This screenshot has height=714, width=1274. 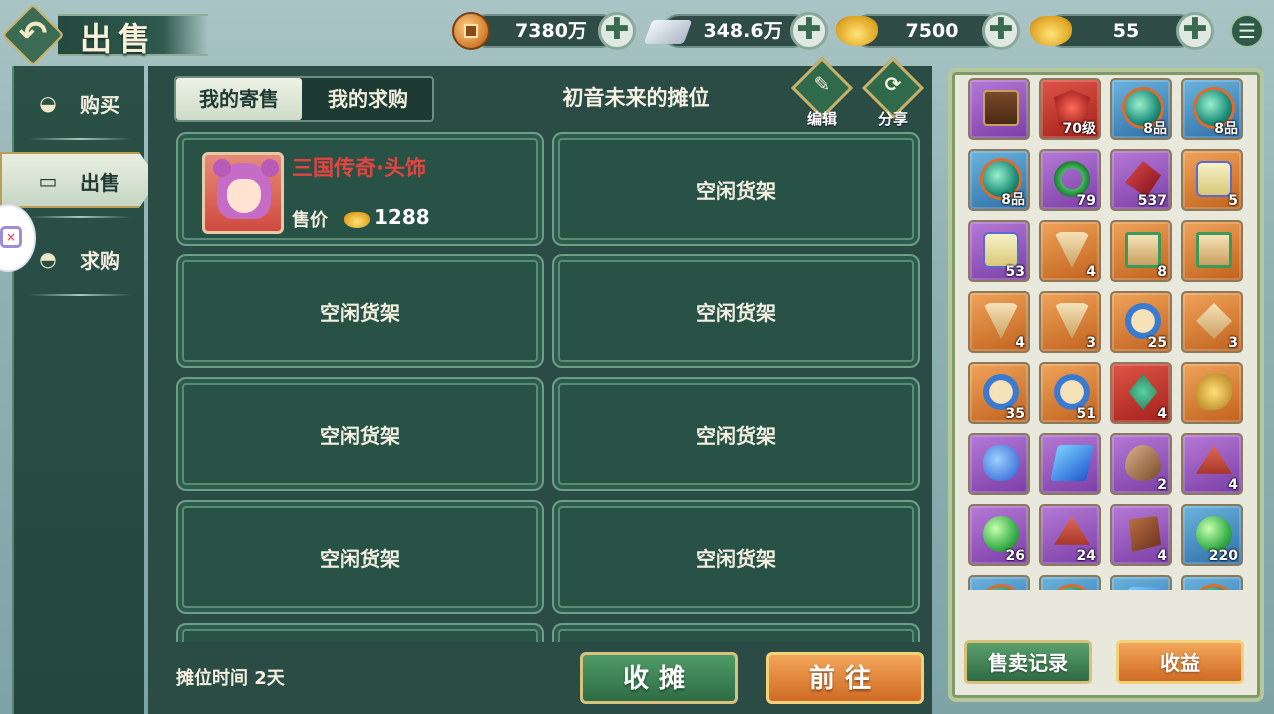 What do you see at coordinates (1141, 180) in the screenshot?
I see `inventory-slot: 537` at bounding box center [1141, 180].